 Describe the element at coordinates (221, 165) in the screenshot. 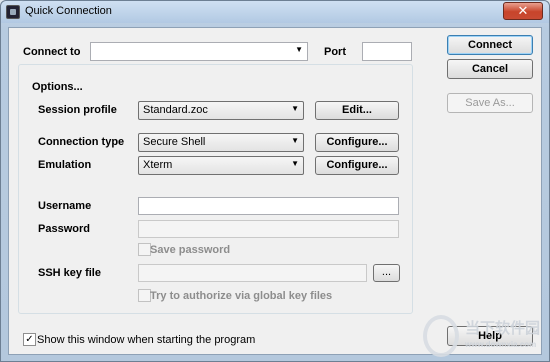

I see `emulation-select: Xterm ▼` at that location.